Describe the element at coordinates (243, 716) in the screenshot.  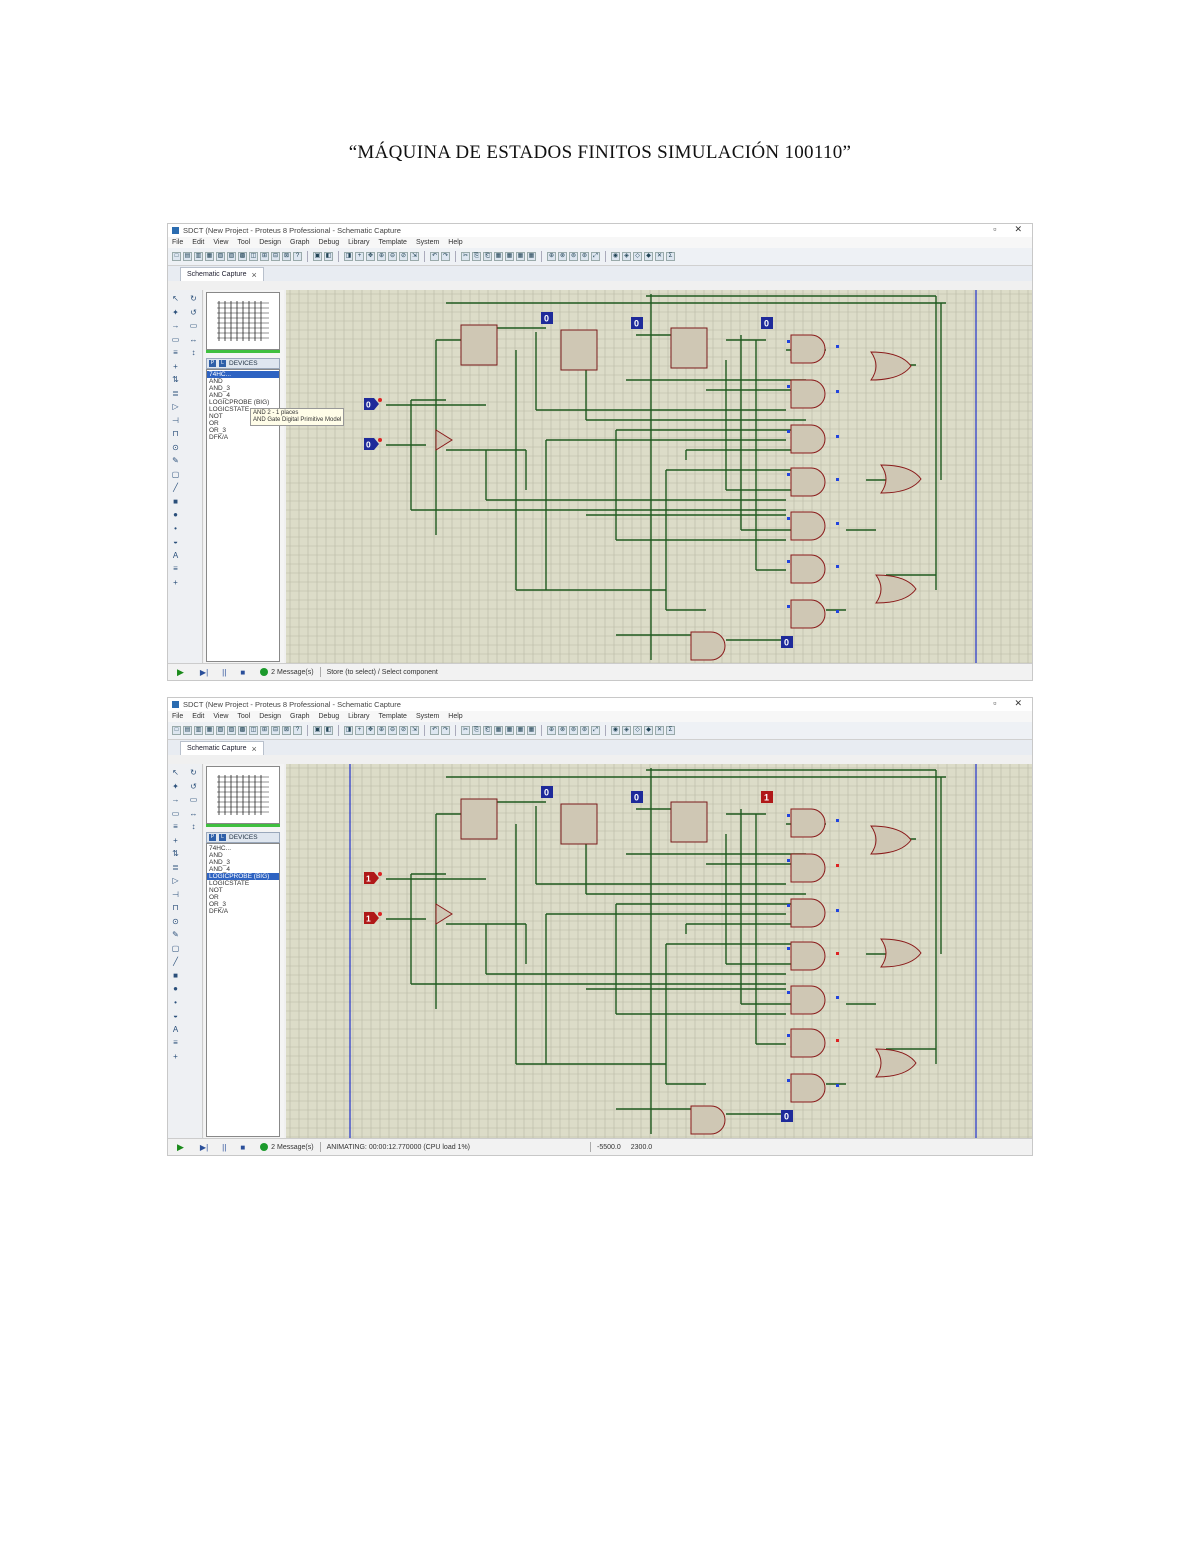
I see `menu-tool: Tool` at that location.